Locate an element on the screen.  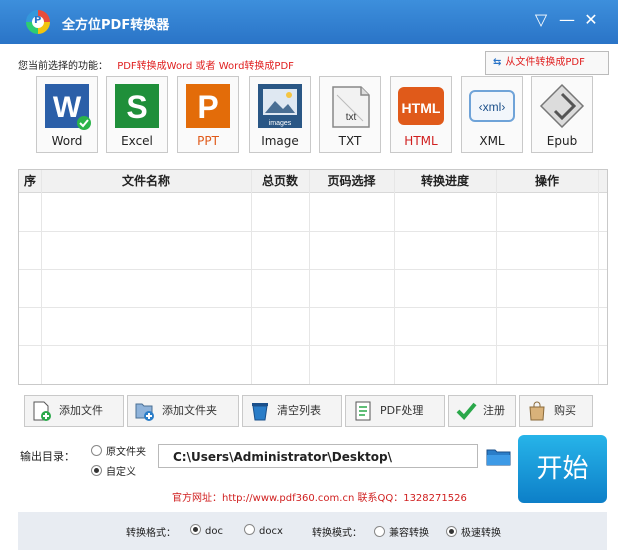
from-file-label: 从文件转换成PDF is located at coordinates (545, 62).